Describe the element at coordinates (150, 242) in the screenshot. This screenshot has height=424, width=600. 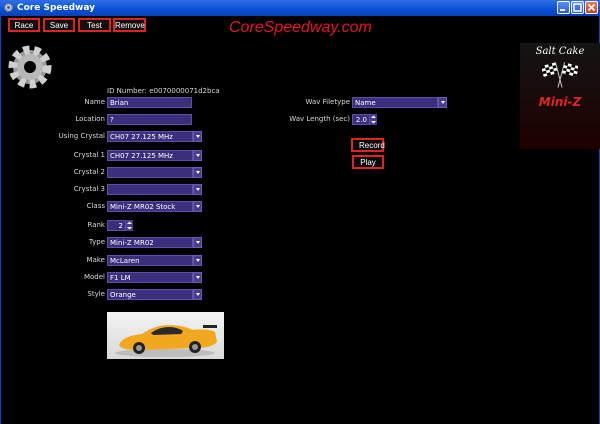
I see `type-select: Mini-Z MR02` at that location.